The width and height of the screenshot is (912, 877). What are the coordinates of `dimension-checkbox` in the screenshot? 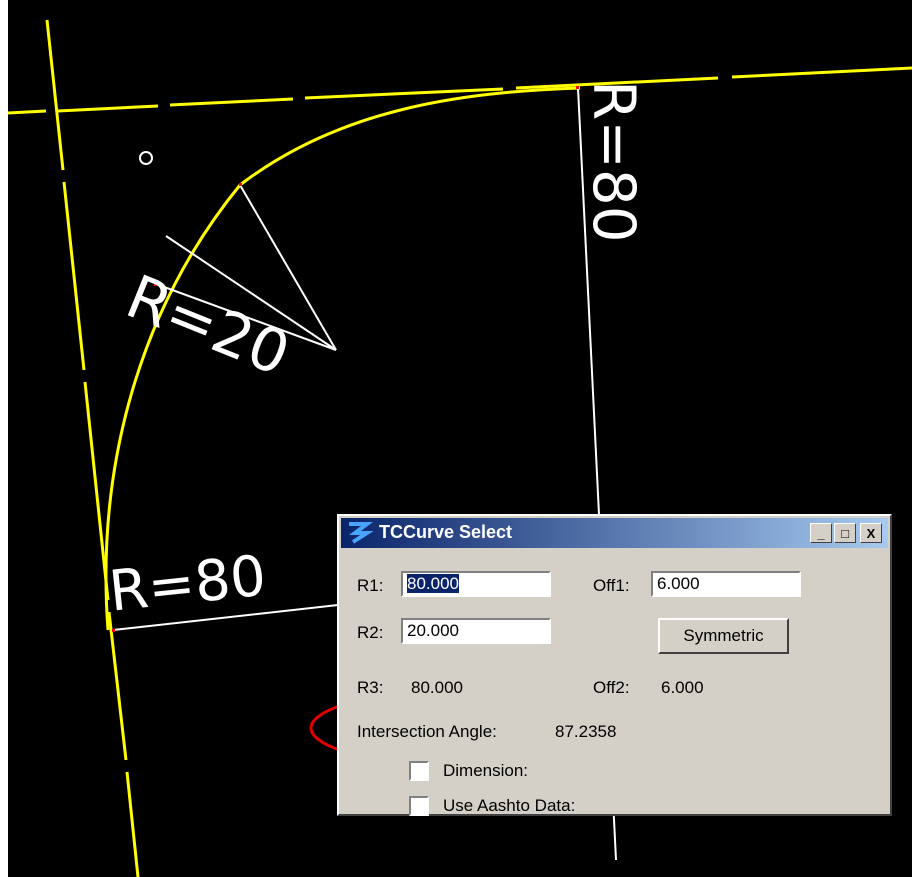 It's located at (419, 771).